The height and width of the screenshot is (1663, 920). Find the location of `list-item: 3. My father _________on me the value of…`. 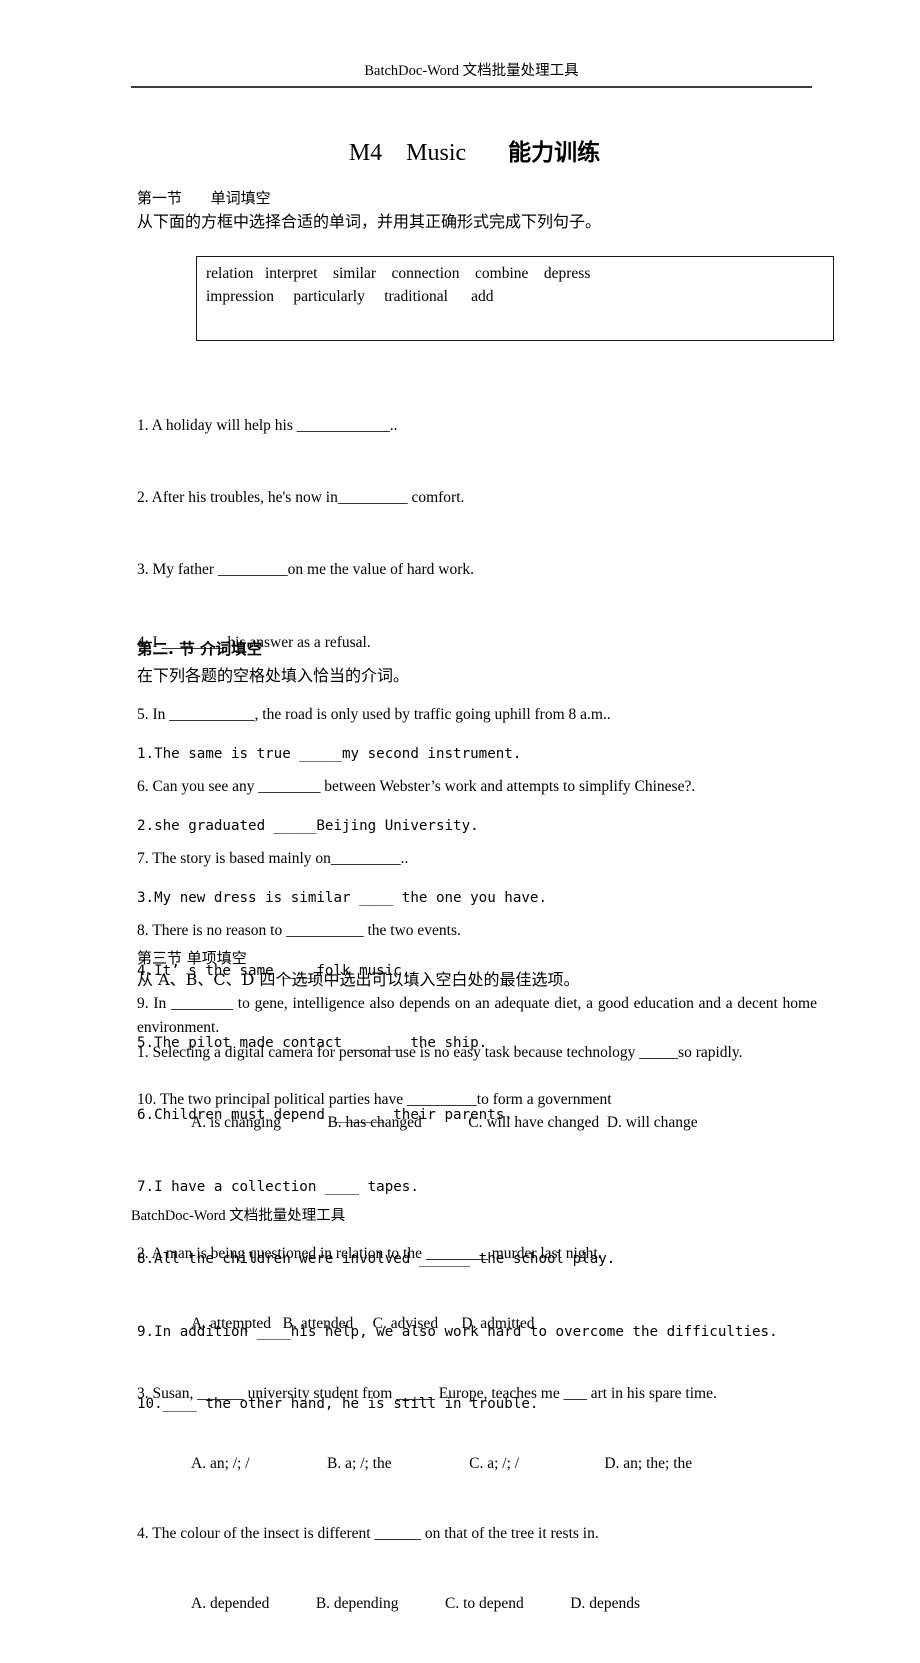

list-item: 3. My father _________on me the value of… is located at coordinates (306, 570).